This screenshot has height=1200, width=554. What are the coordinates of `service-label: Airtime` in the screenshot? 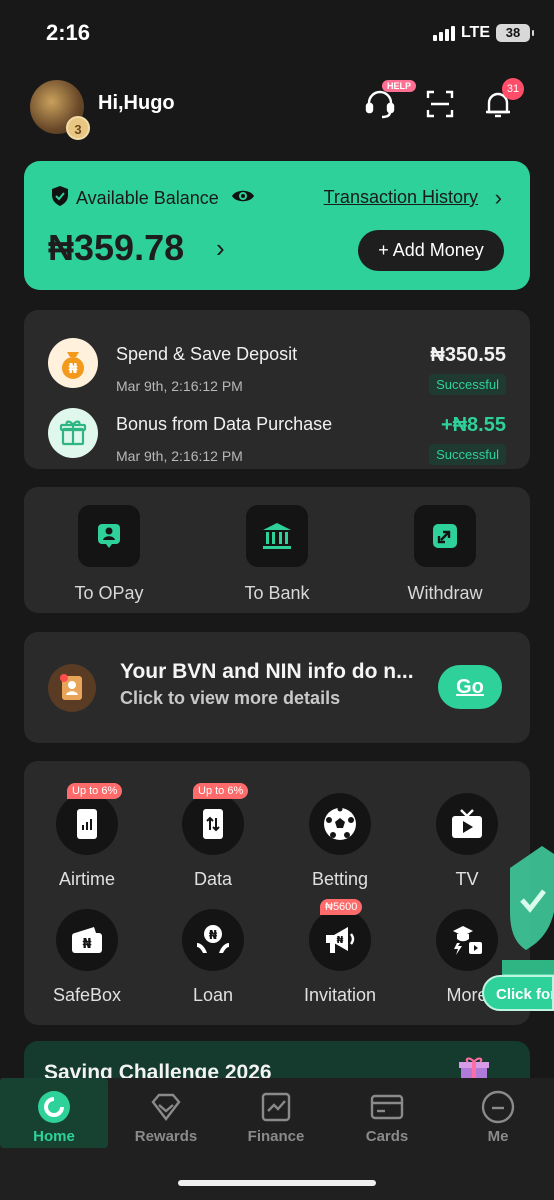 It's located at (86, 879).